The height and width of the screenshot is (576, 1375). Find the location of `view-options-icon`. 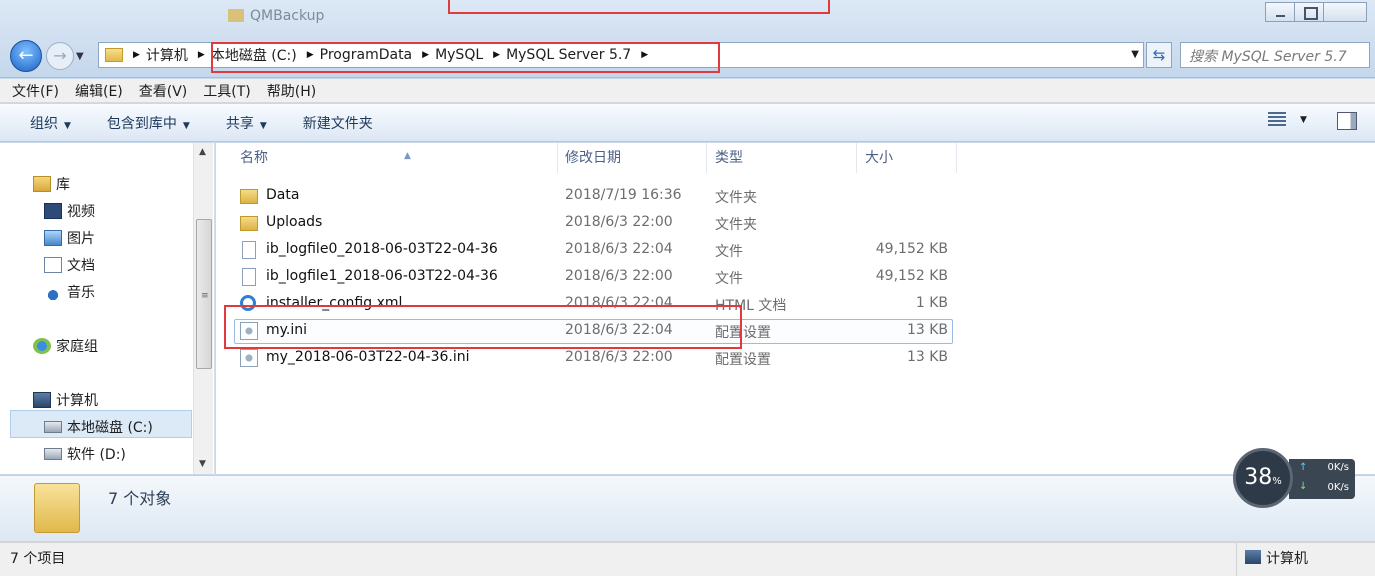

view-options-icon is located at coordinates (1277, 120).